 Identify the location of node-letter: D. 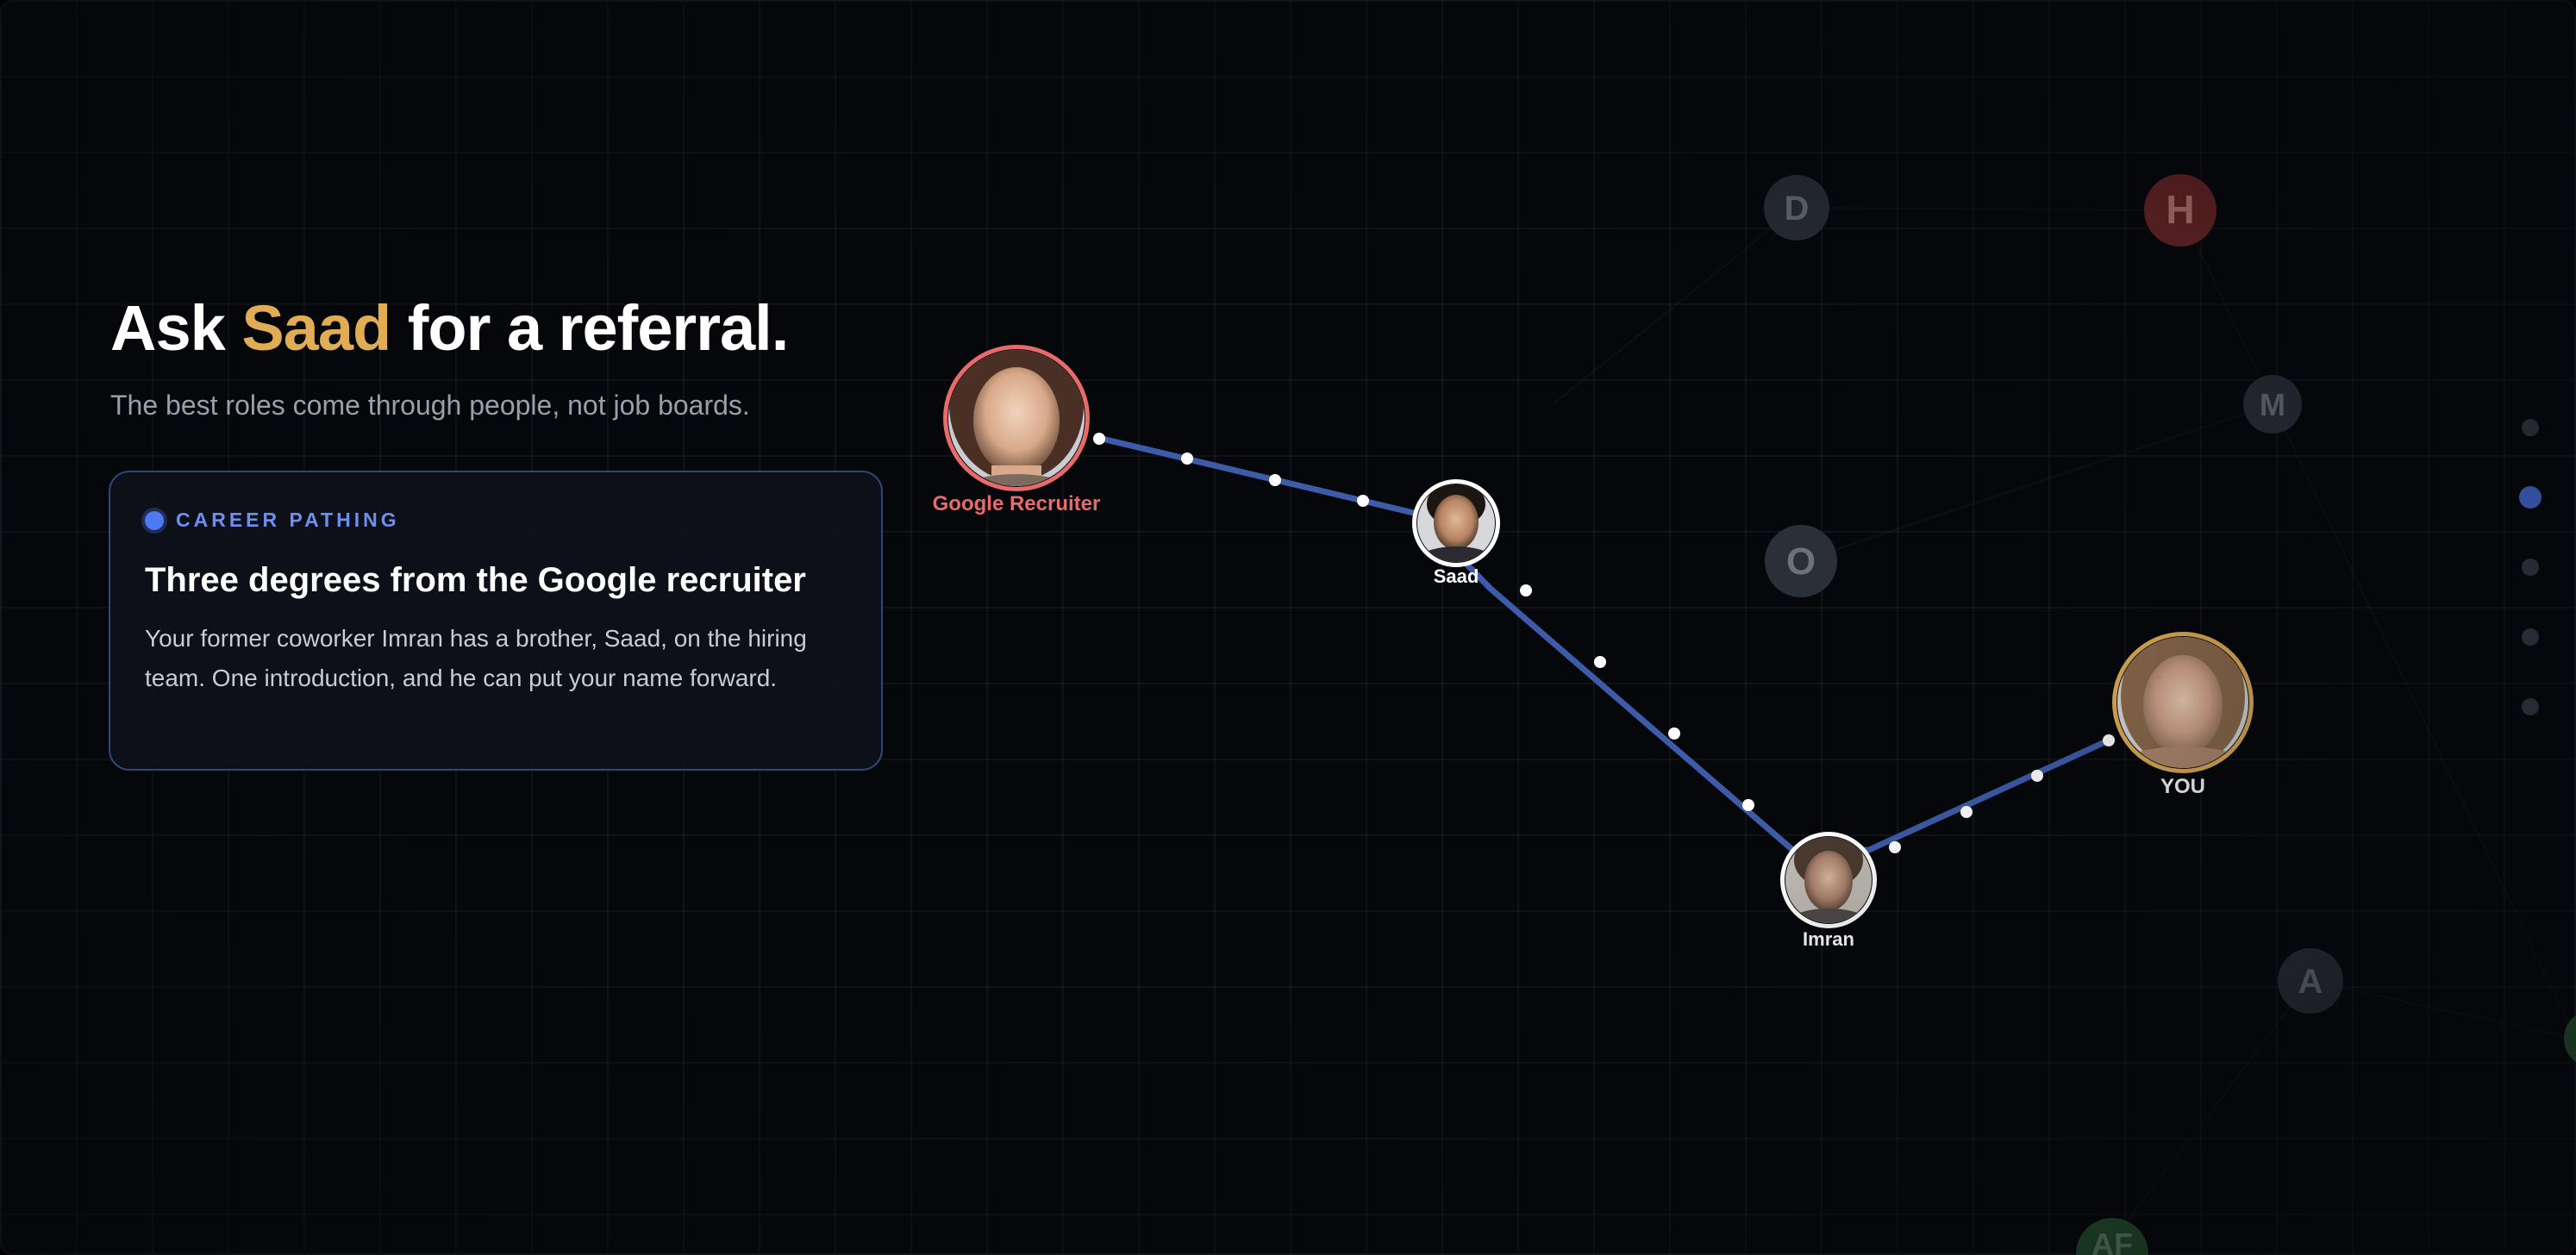
(1797, 209).